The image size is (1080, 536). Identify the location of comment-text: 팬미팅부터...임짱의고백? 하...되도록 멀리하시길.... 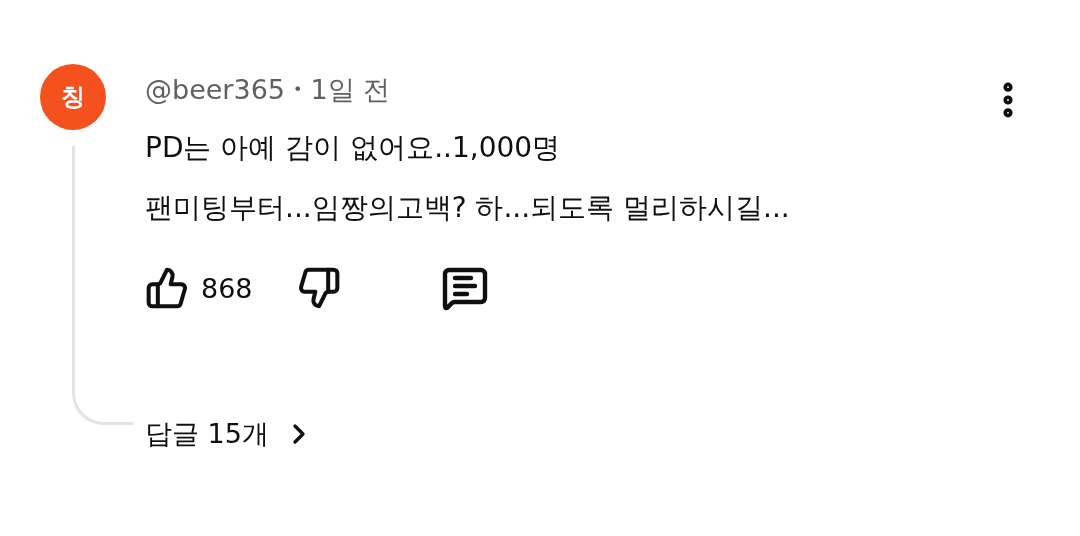
(468, 208).